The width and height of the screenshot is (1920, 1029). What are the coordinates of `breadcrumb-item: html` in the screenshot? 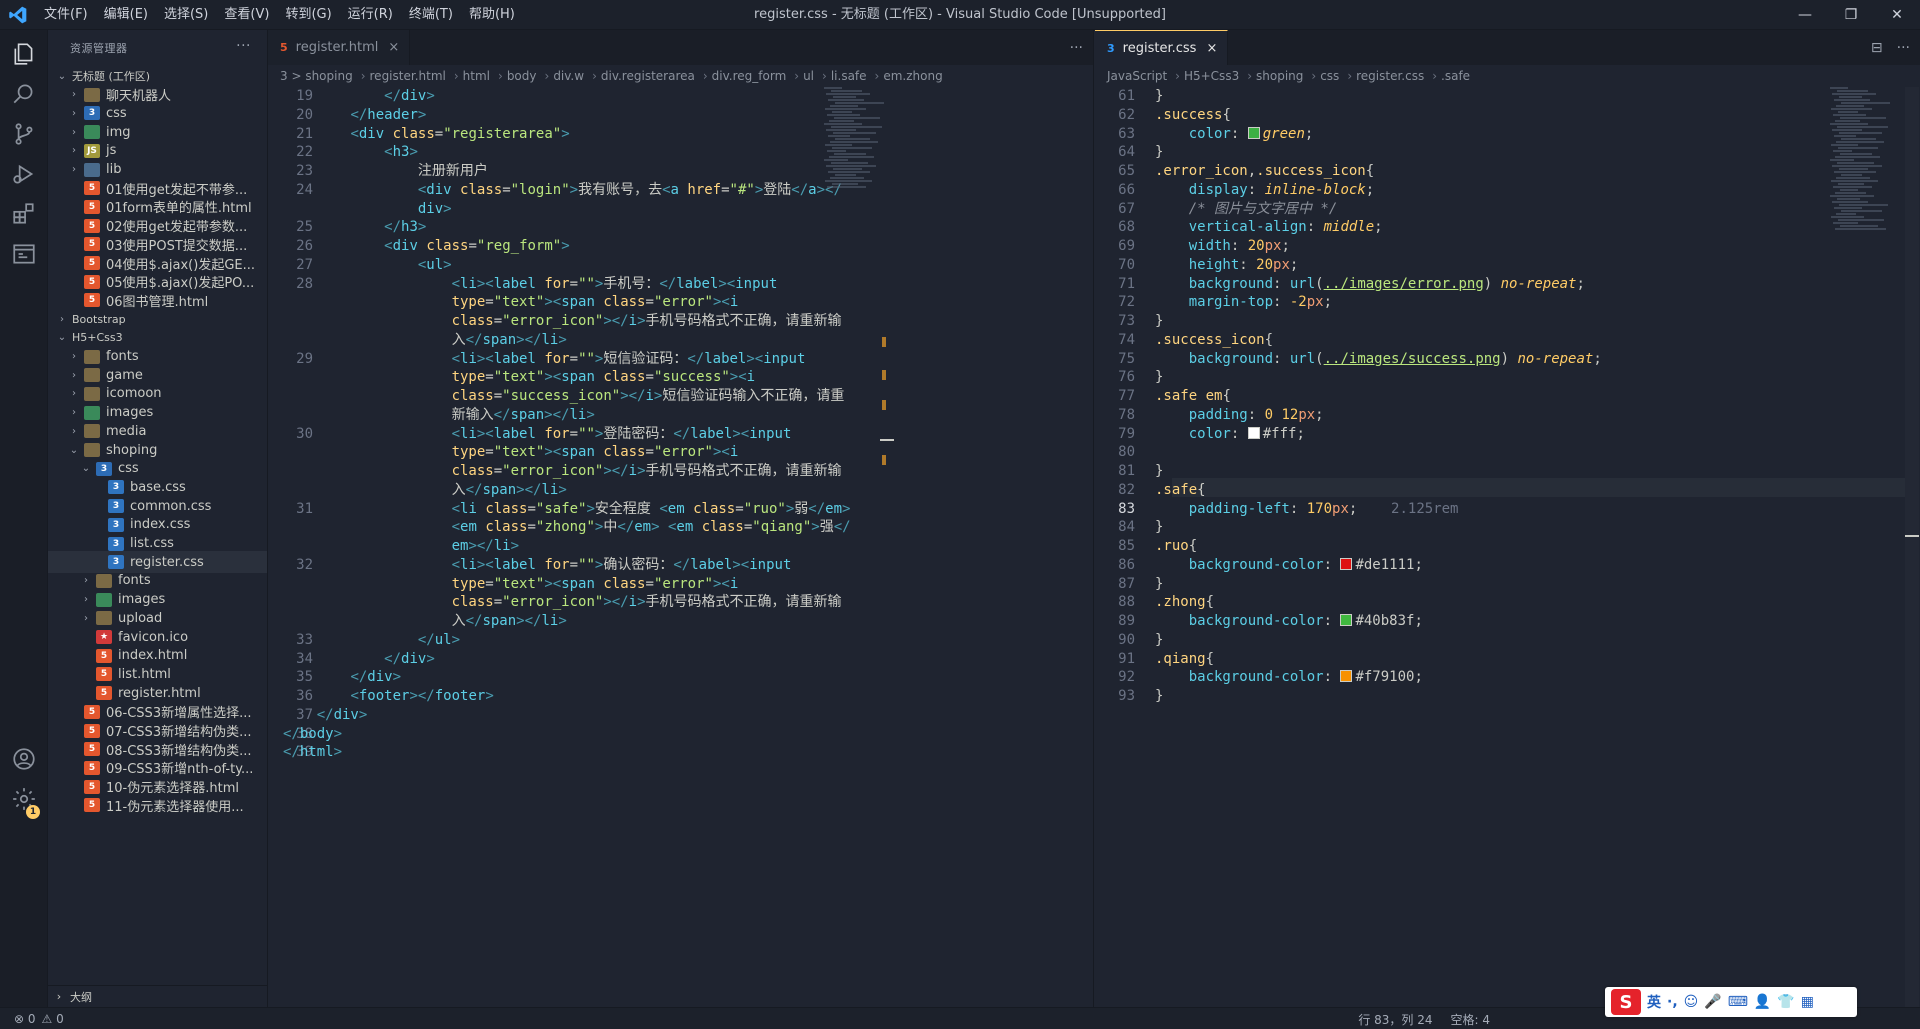 It's located at (476, 76).